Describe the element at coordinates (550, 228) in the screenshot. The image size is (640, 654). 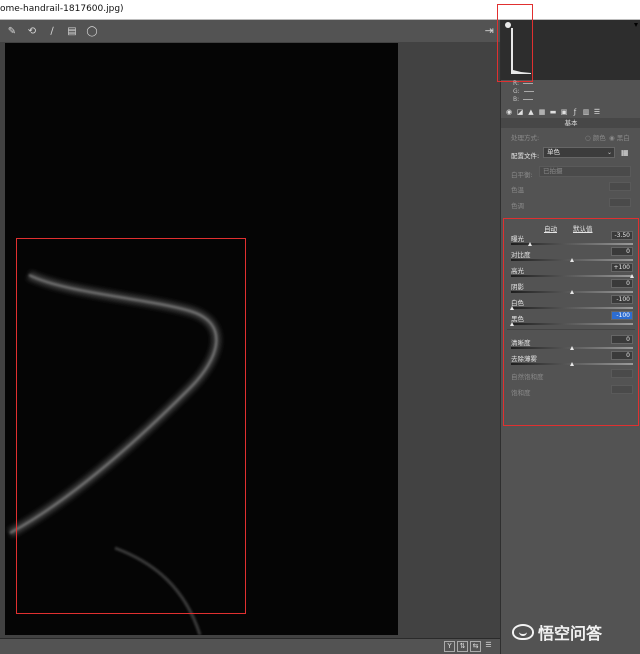
I see `auto-button: 自动` at that location.